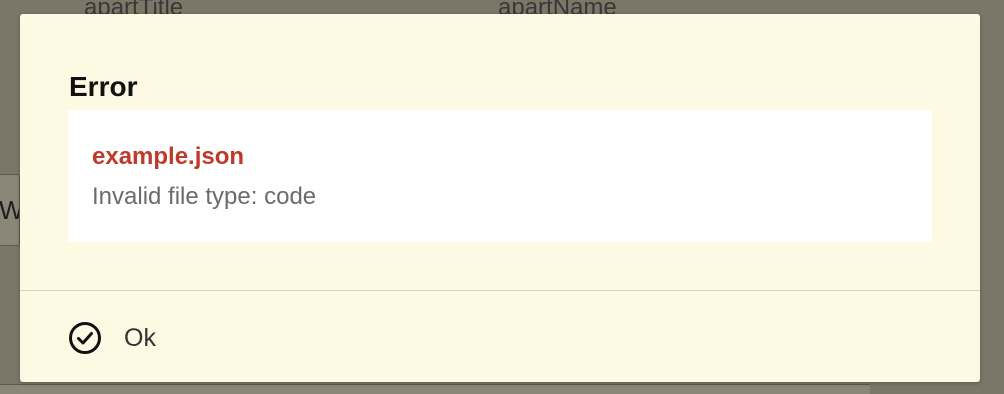 The image size is (1004, 394). What do you see at coordinates (140, 337) in the screenshot?
I see `ok-button-label: Ok` at bounding box center [140, 337].